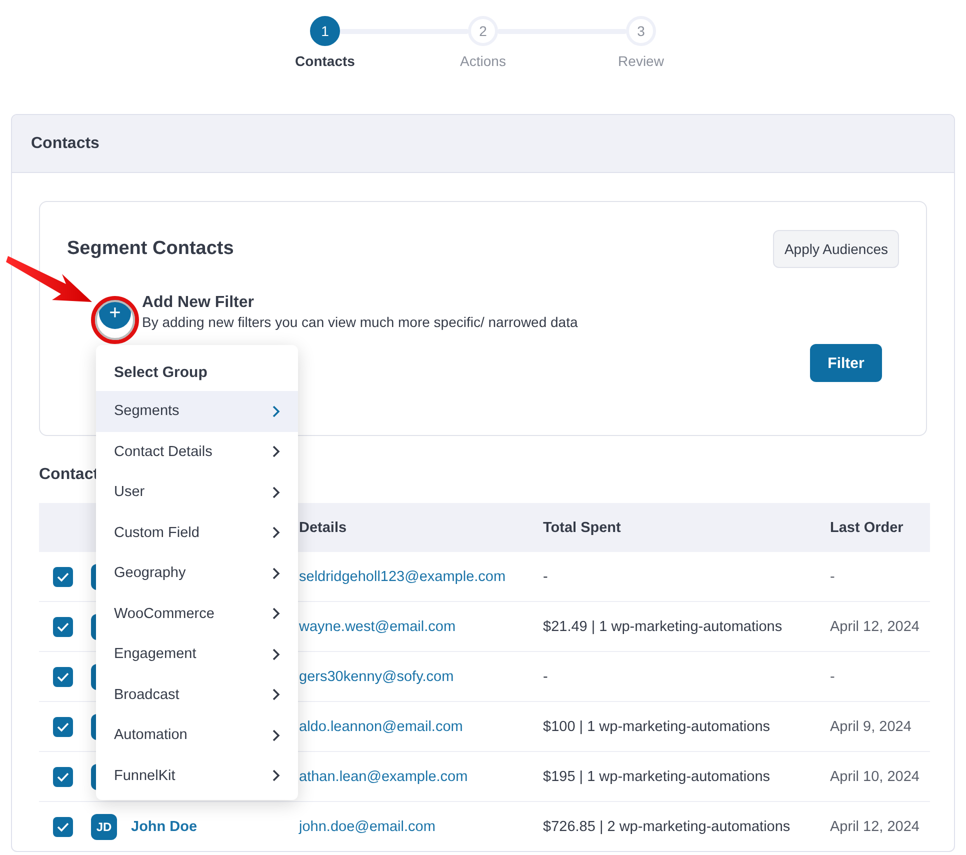  Describe the element at coordinates (662, 626) in the screenshot. I see `total-spent-text: $21.49 | 1 wp-marketing-automations` at that location.